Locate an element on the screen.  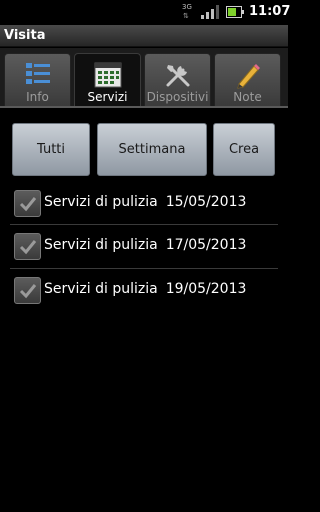
calendar-icon is located at coordinates (107, 75).